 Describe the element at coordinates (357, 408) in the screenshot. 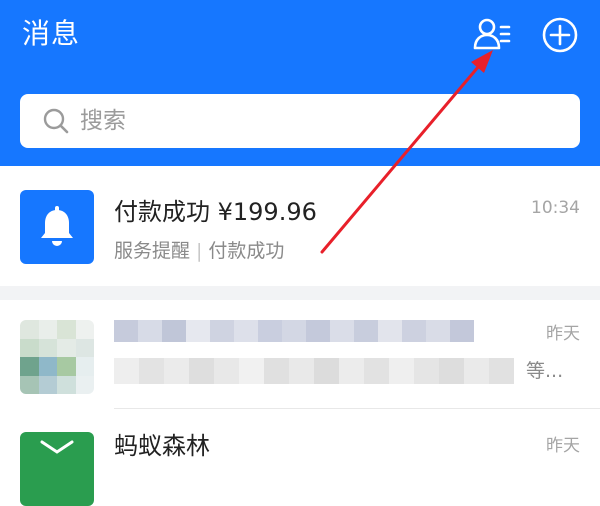

I see `divider` at that location.